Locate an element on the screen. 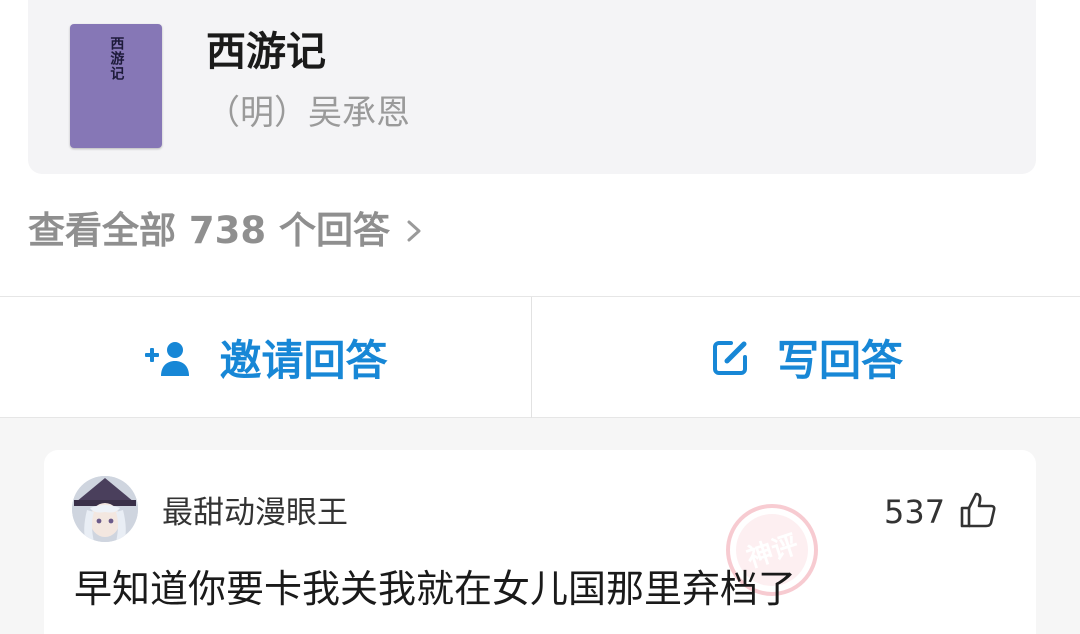 Image resolution: width=1080 pixels, height=634 pixels. chevron-right-icon is located at coordinates (414, 230).